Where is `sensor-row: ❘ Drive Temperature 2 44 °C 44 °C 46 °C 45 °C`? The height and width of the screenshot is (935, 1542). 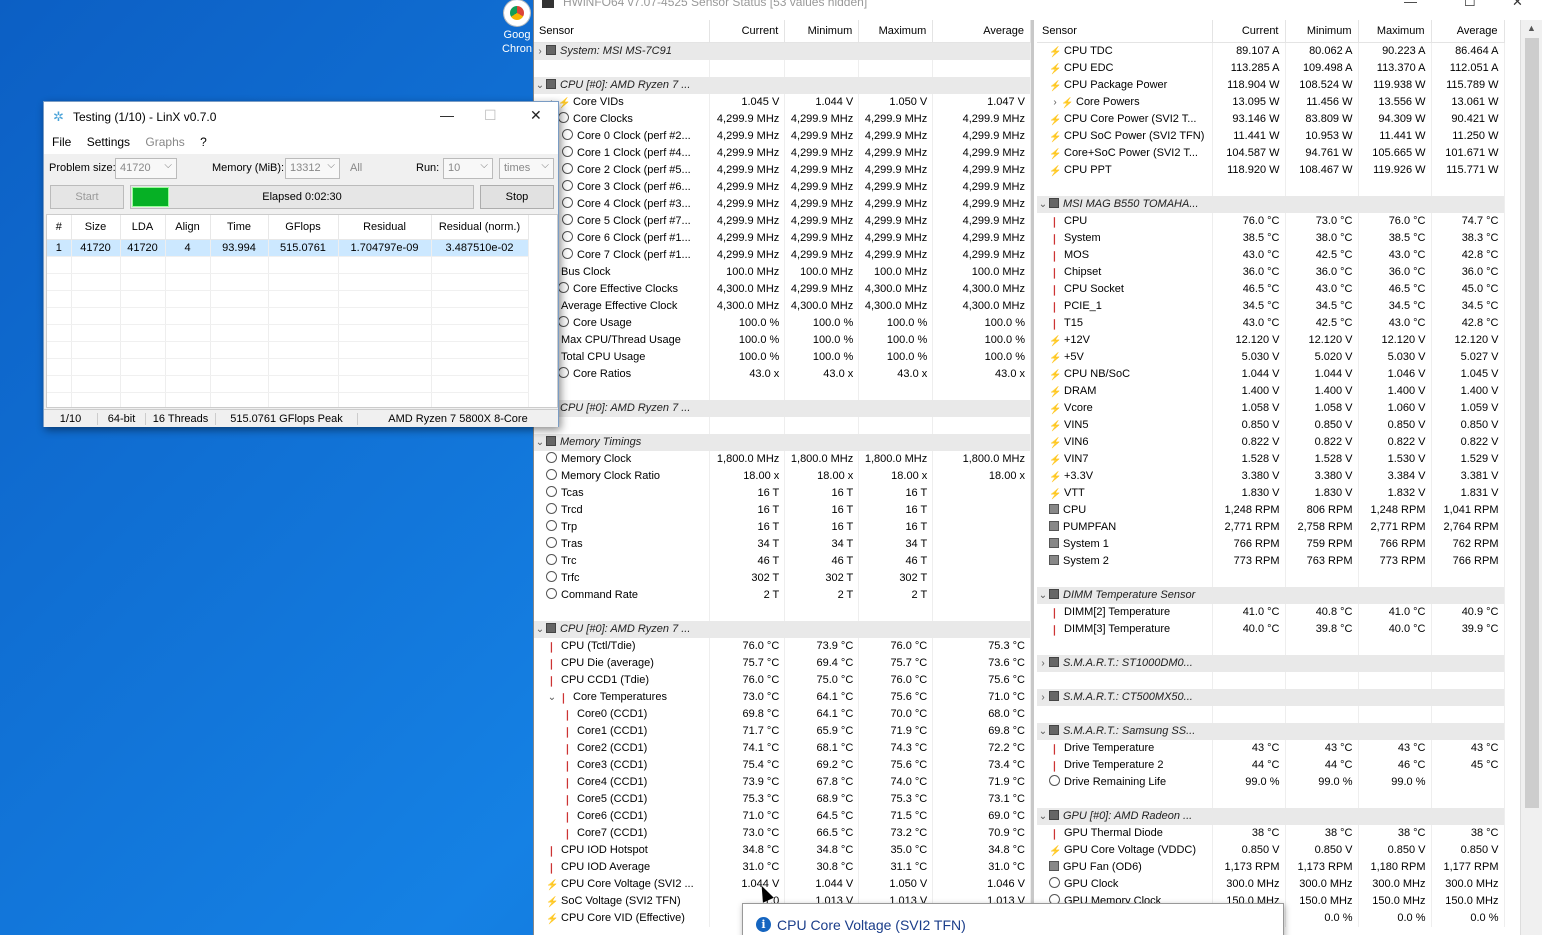
sensor-row: ❘ Drive Temperature 2 44 °C 44 °C 46 °C 45 °C is located at coordinates (1271, 765).